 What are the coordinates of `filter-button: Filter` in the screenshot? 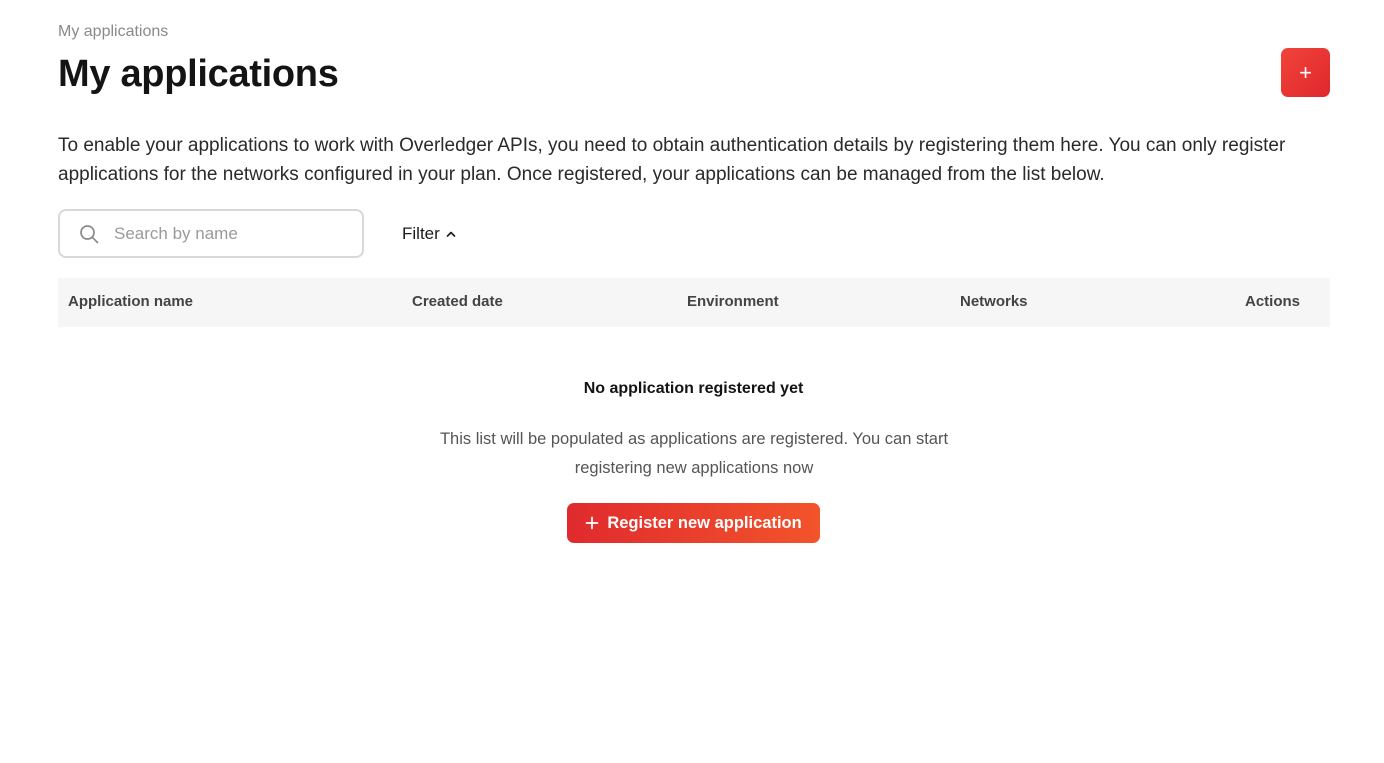 It's located at (429, 234).